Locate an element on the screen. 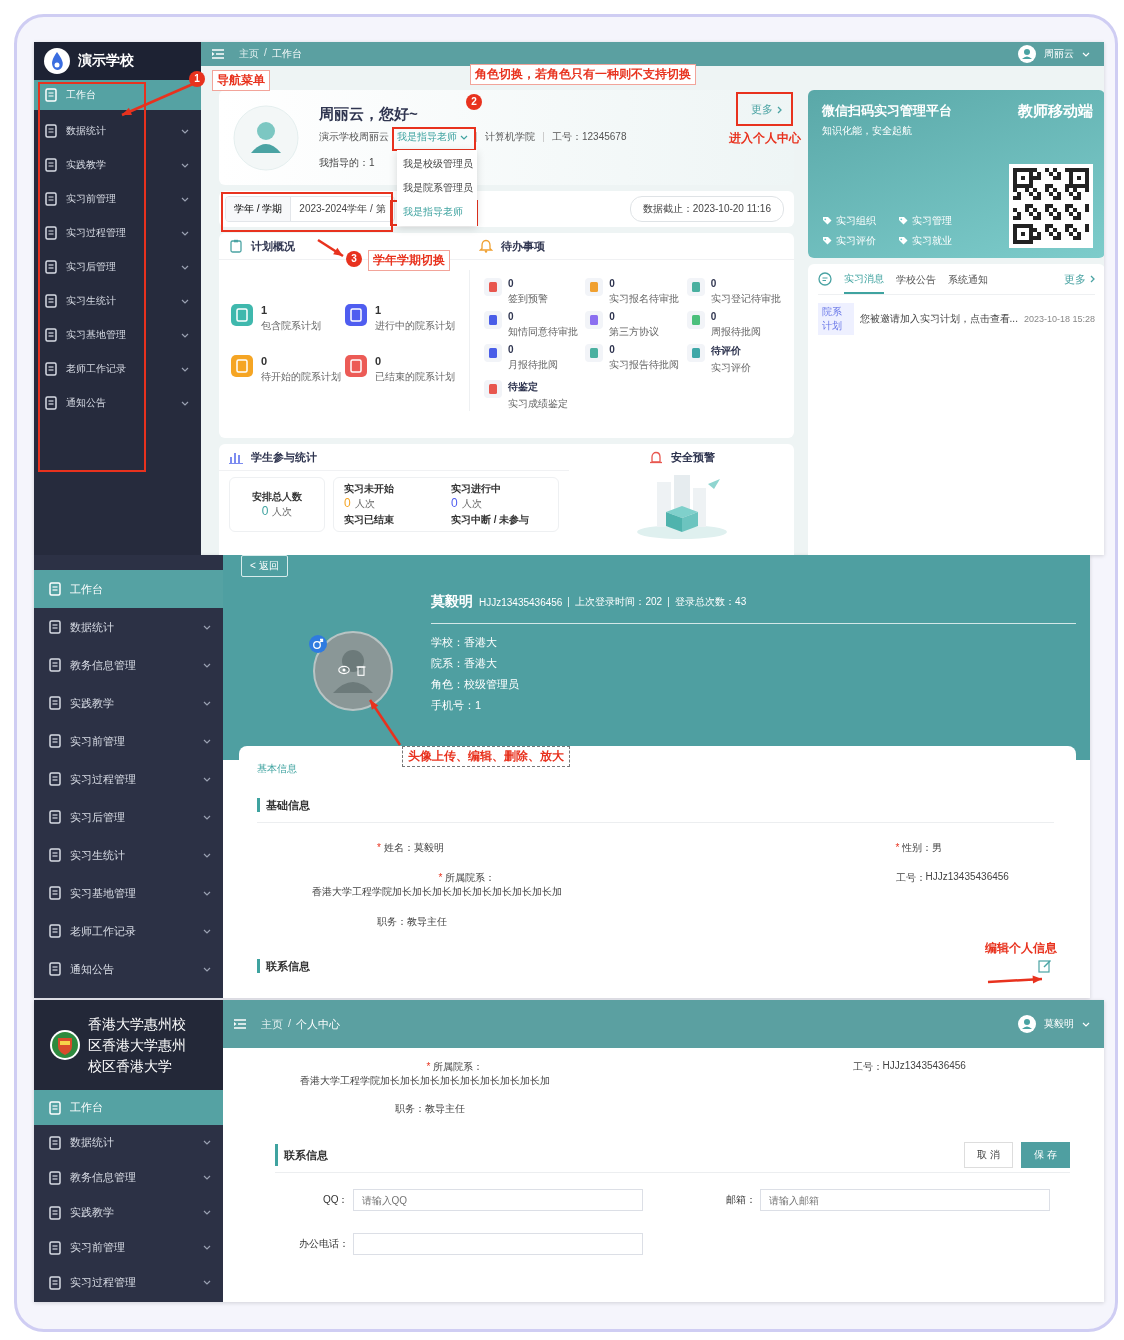 This screenshot has width=1124, height=1340. profile-detail: 角色：校级管理员 is located at coordinates (475, 684).